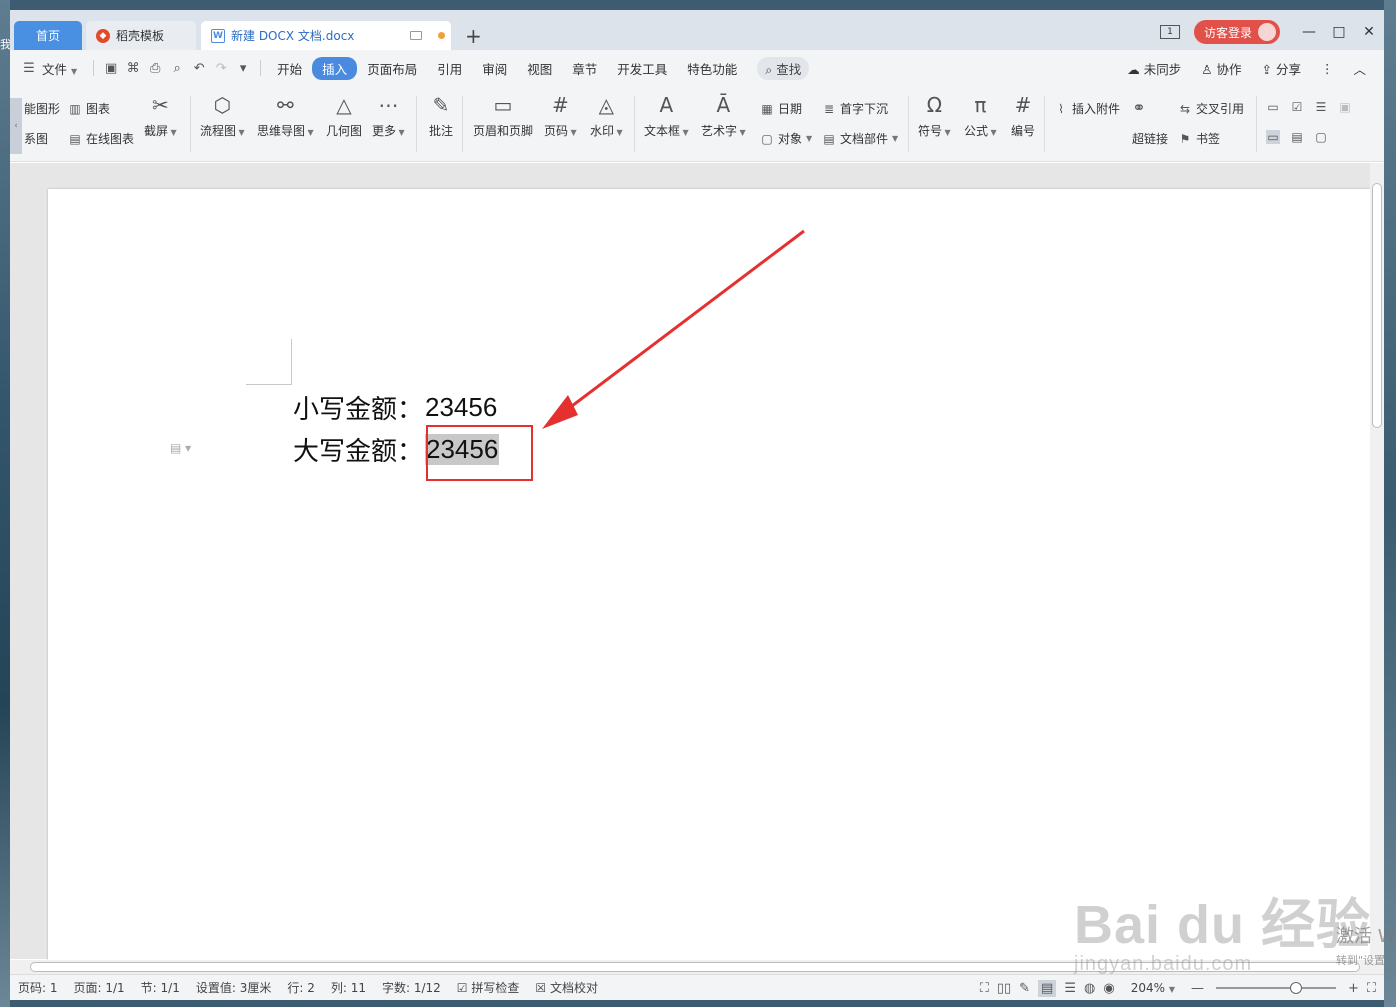 The image size is (1396, 1007). Describe the element at coordinates (946, 132) in the screenshot. I see `chevron-down-icon: ▼` at that location.